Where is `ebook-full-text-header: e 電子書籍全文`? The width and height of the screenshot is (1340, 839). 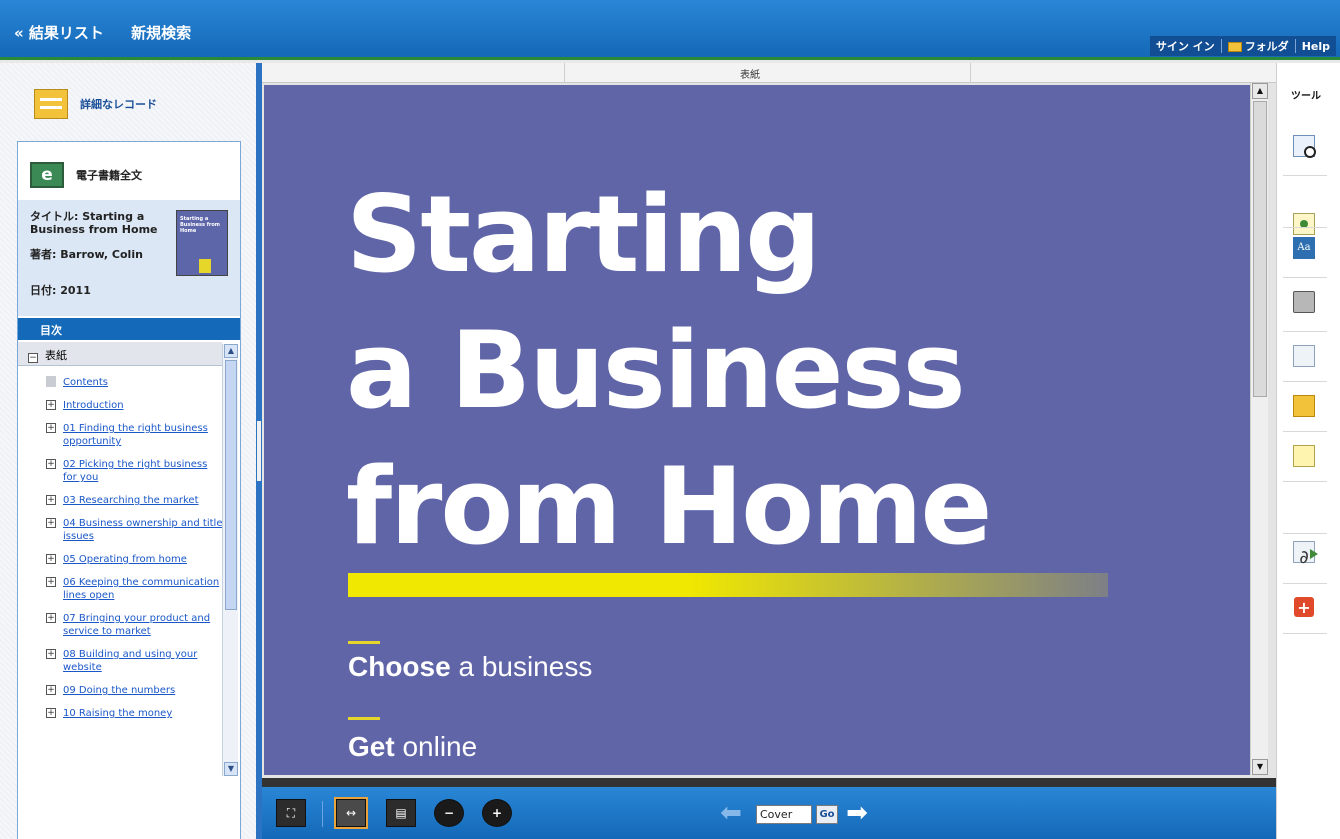 ebook-full-text-header: e 電子書籍全文 is located at coordinates (86, 175).